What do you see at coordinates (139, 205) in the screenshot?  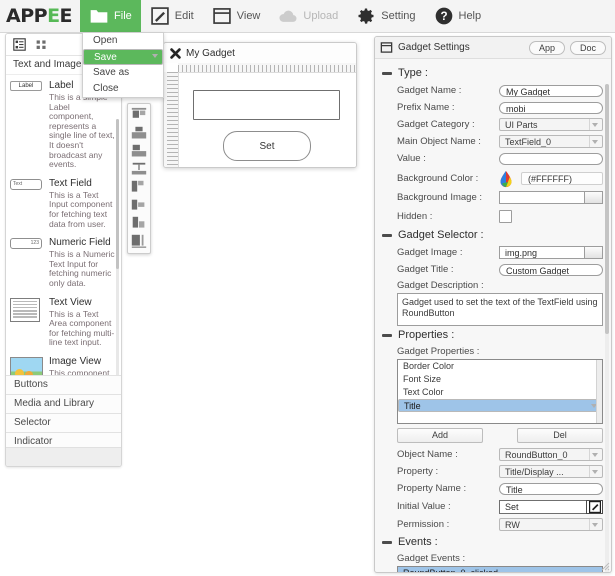 I see `align-center-horizontal-icon` at bounding box center [139, 205].